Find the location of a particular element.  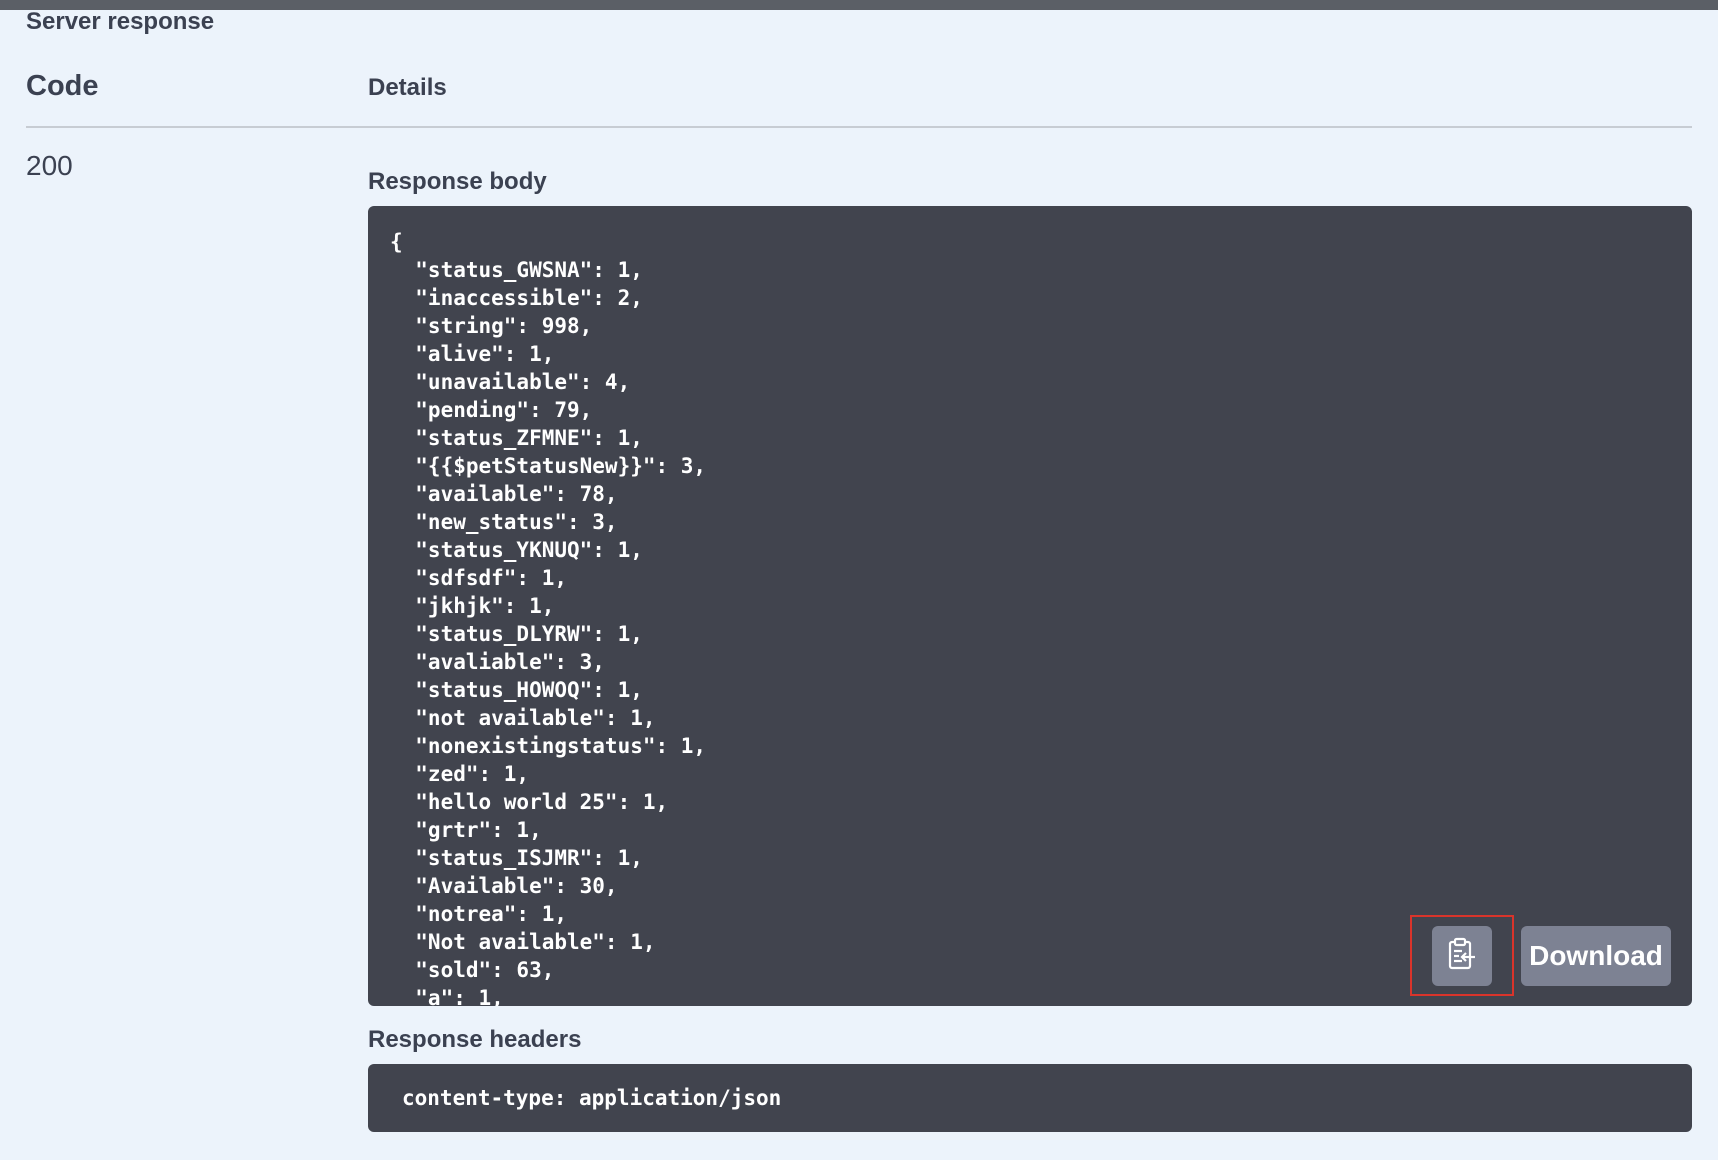

copy-to-clipboard-button is located at coordinates (1462, 956).